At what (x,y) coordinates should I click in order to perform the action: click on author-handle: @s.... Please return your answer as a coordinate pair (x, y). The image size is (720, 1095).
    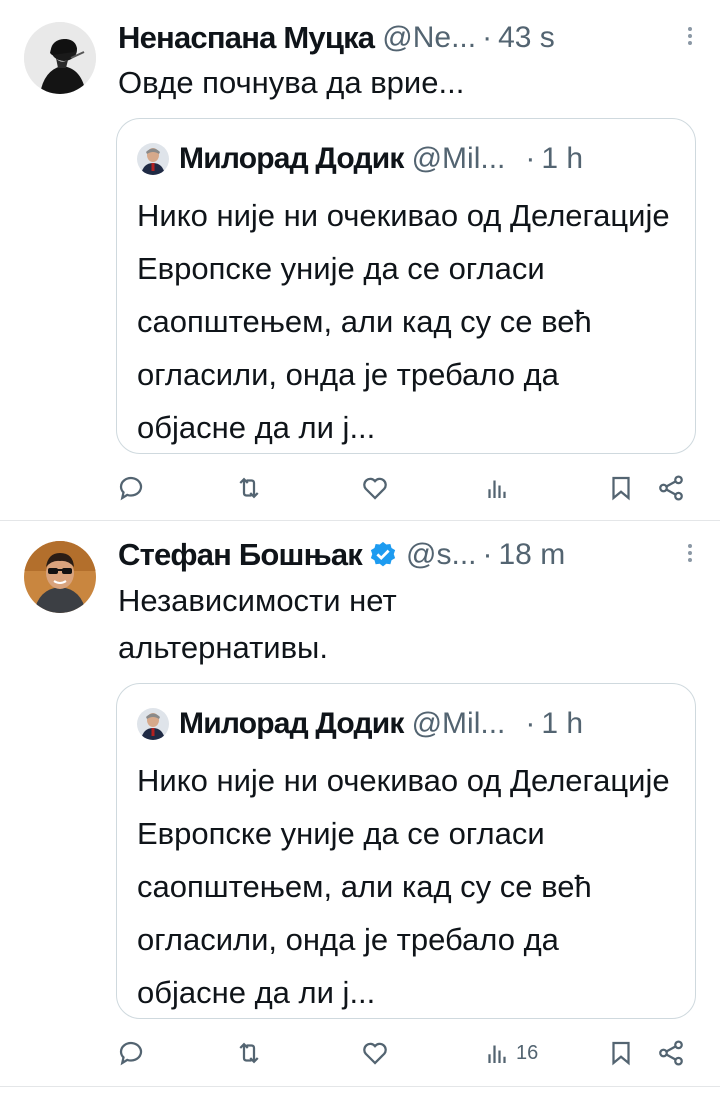
    Looking at the image, I should click on (441, 555).